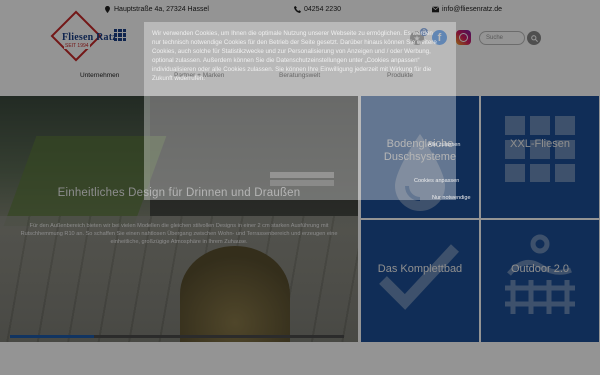  I want to click on cookie-adjust-button: Cookies anpassen, so click(436, 181).